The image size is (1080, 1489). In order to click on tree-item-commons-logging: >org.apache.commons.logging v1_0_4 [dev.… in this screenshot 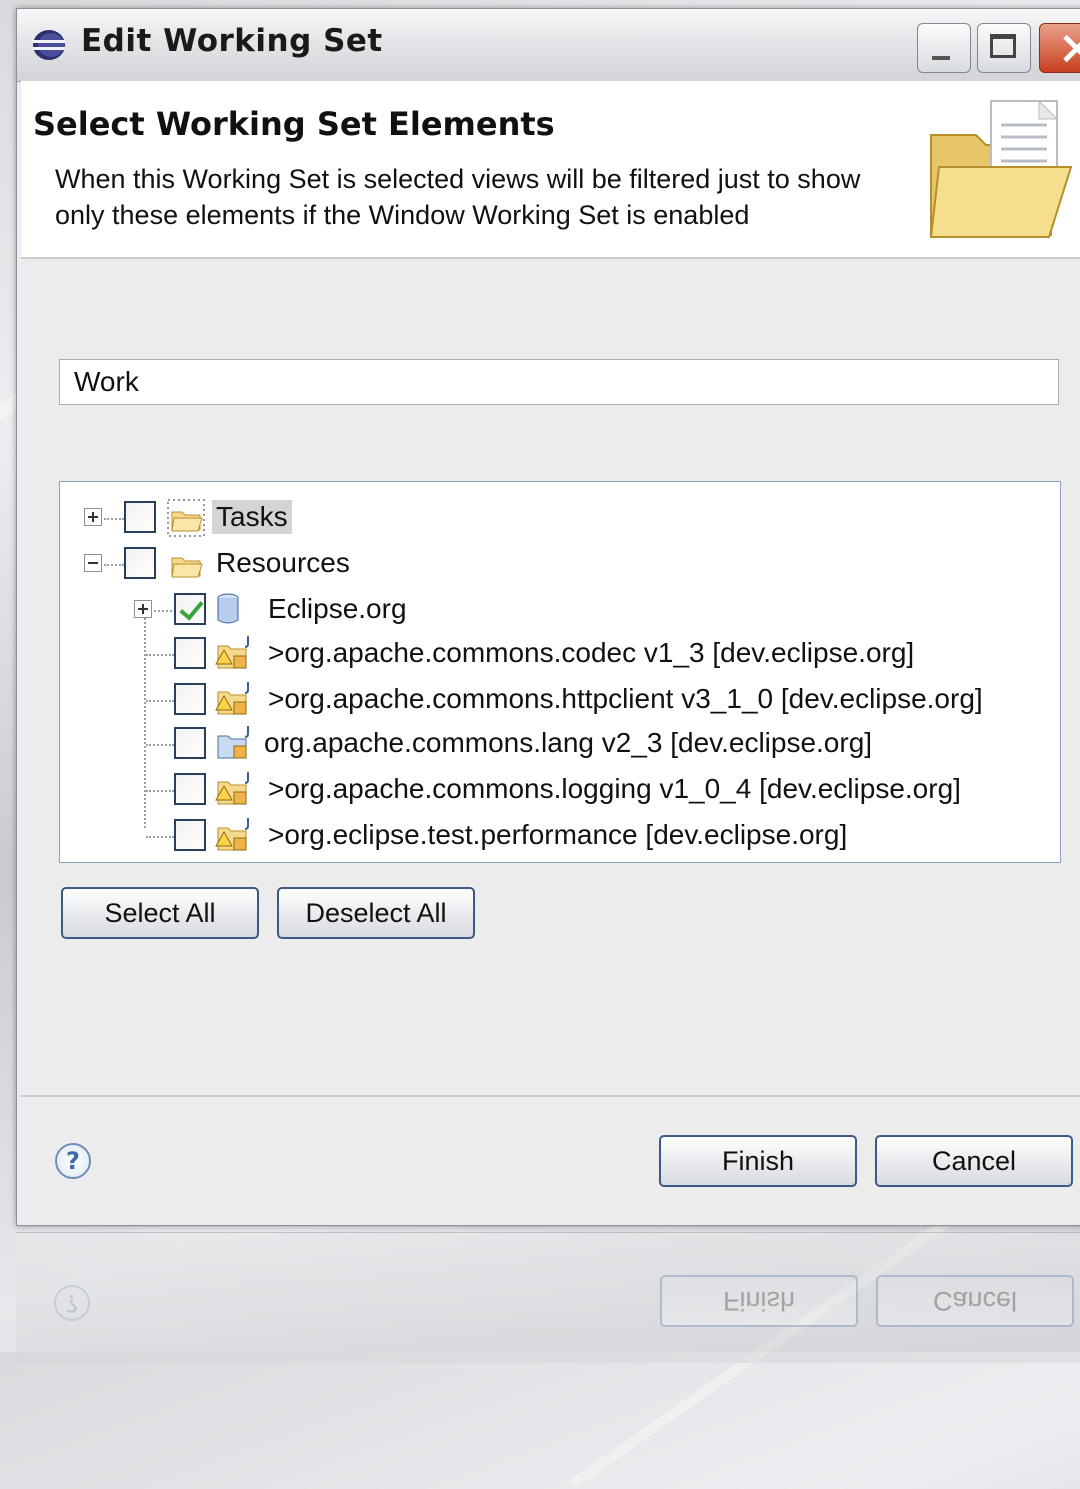, I will do `click(560, 790)`.